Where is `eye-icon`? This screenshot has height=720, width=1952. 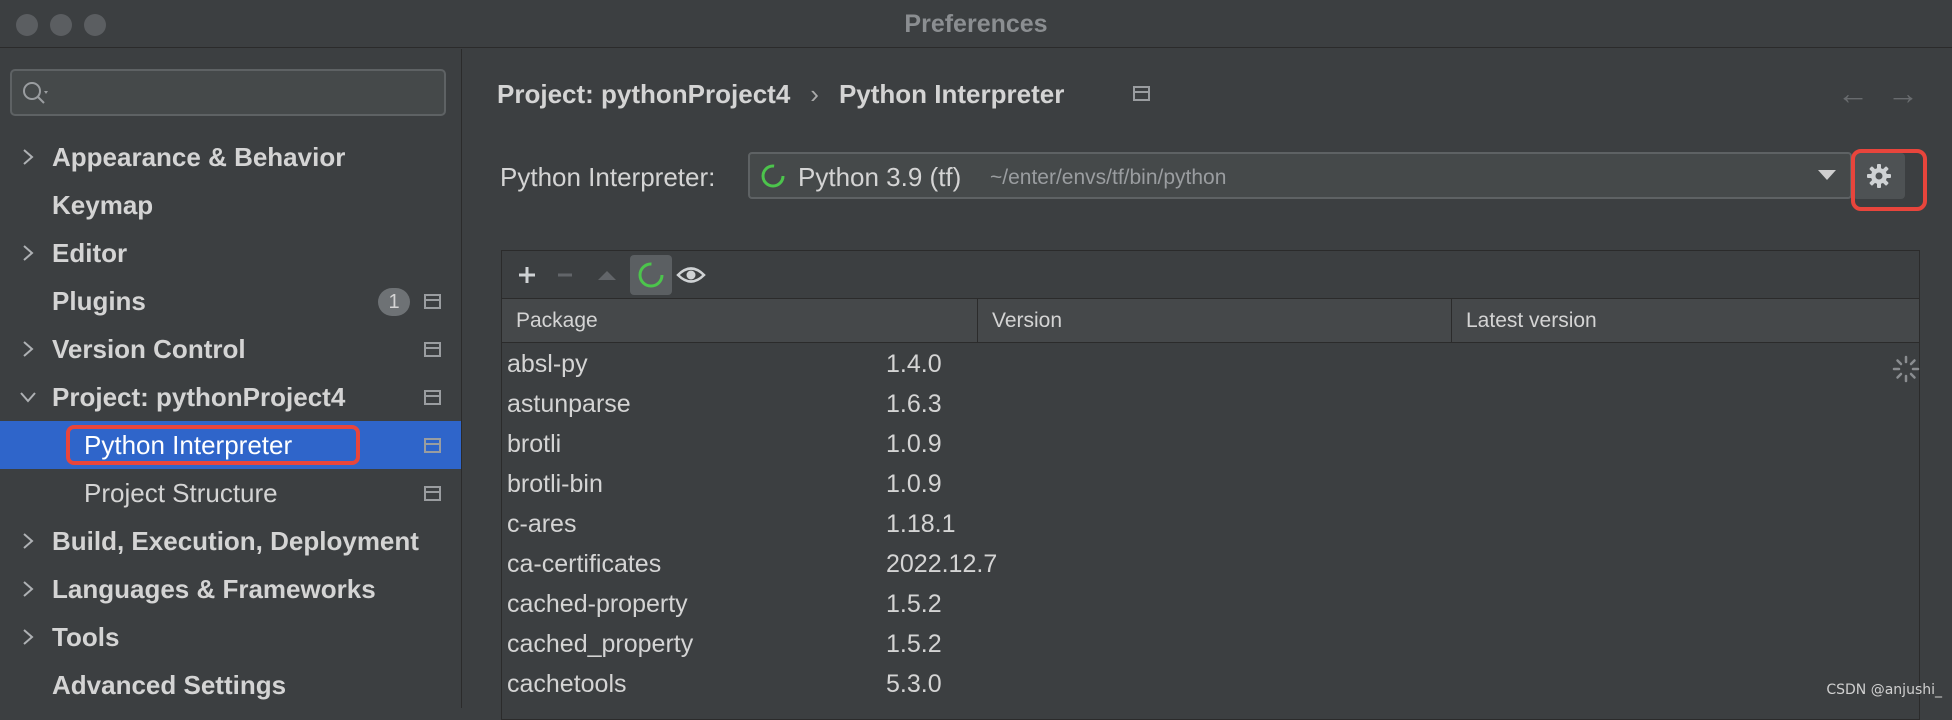 eye-icon is located at coordinates (691, 275).